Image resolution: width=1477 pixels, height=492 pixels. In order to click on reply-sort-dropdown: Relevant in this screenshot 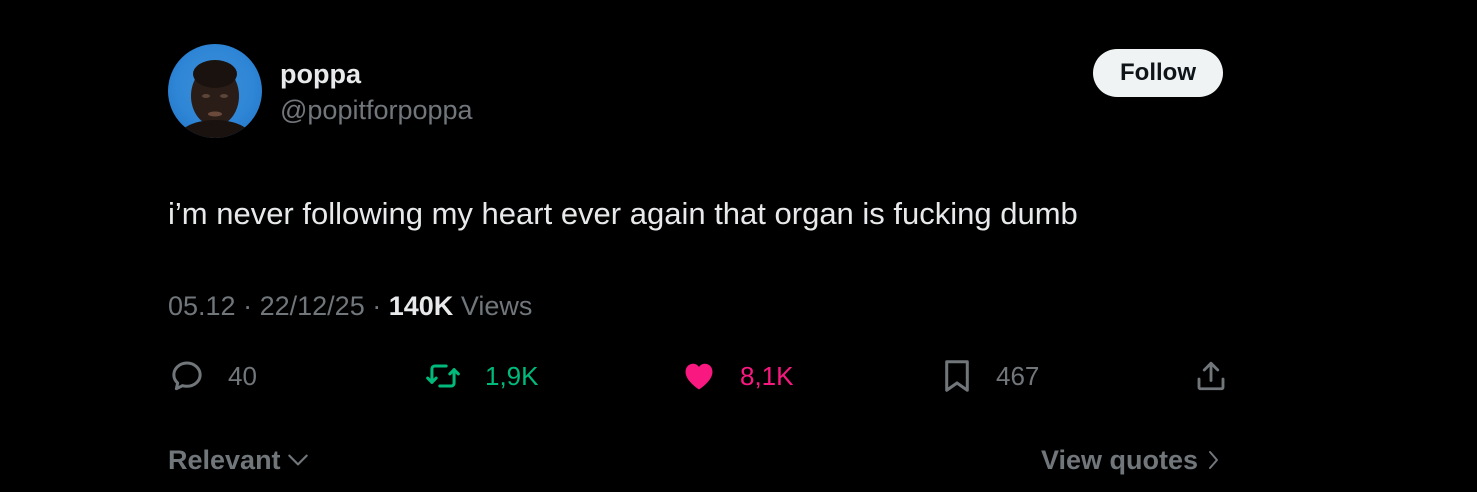, I will do `click(239, 460)`.